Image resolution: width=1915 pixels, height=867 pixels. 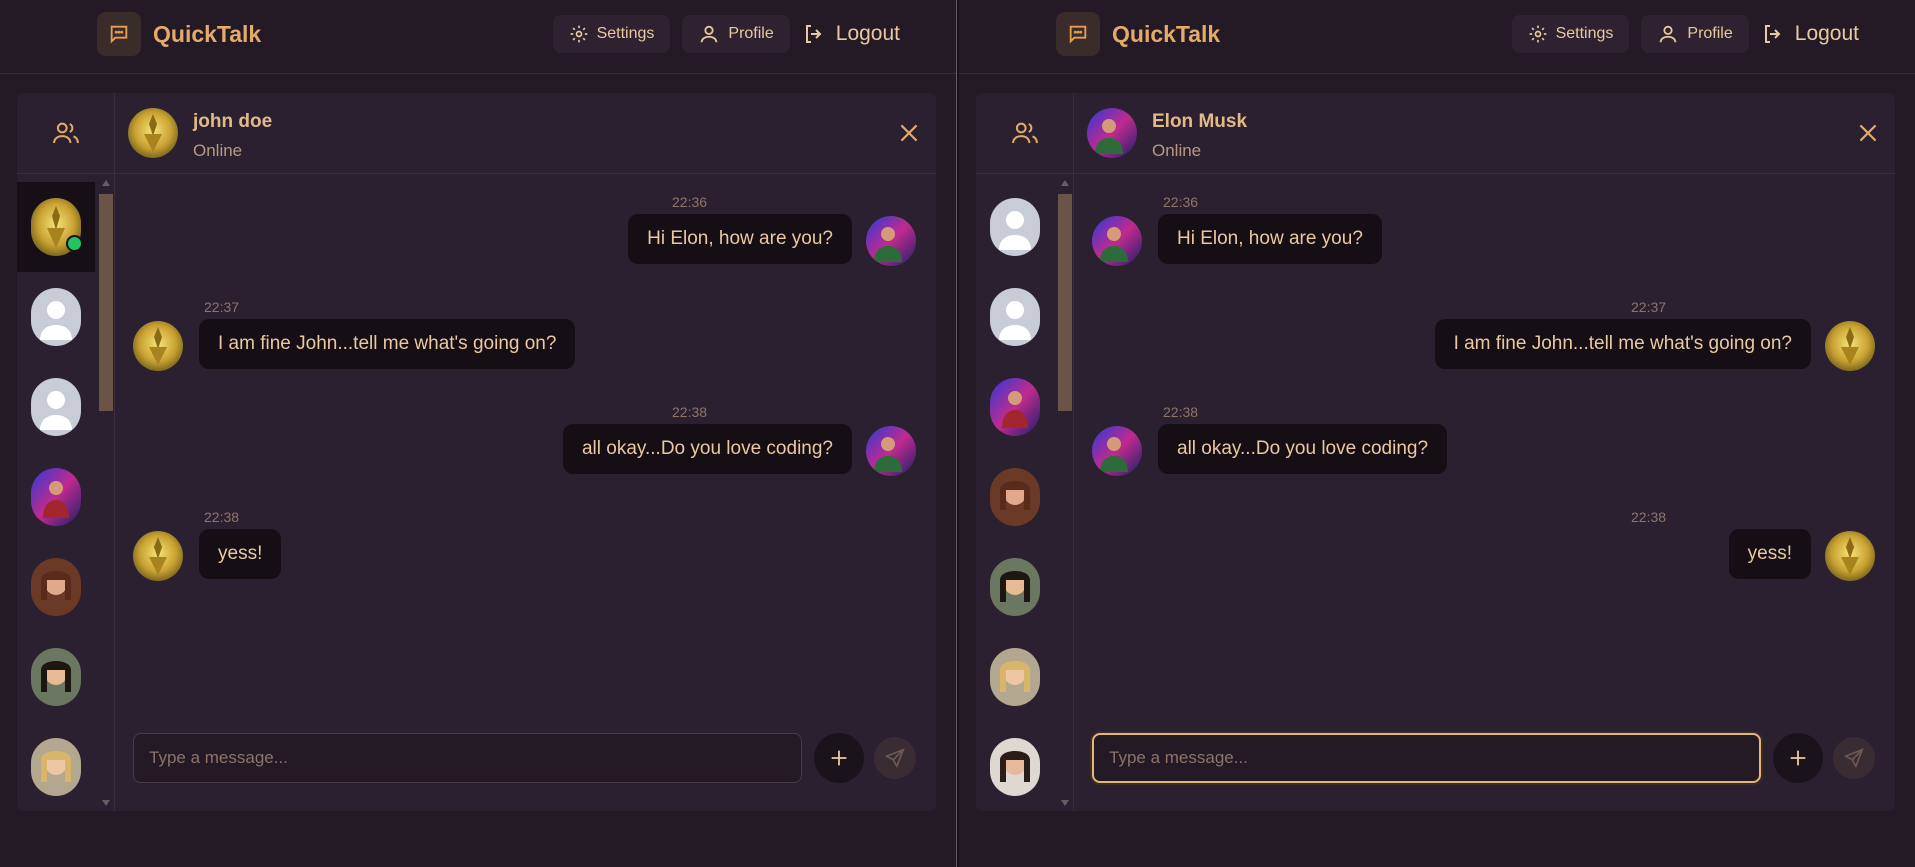 I want to click on online-indicator, so click(x=74, y=243).